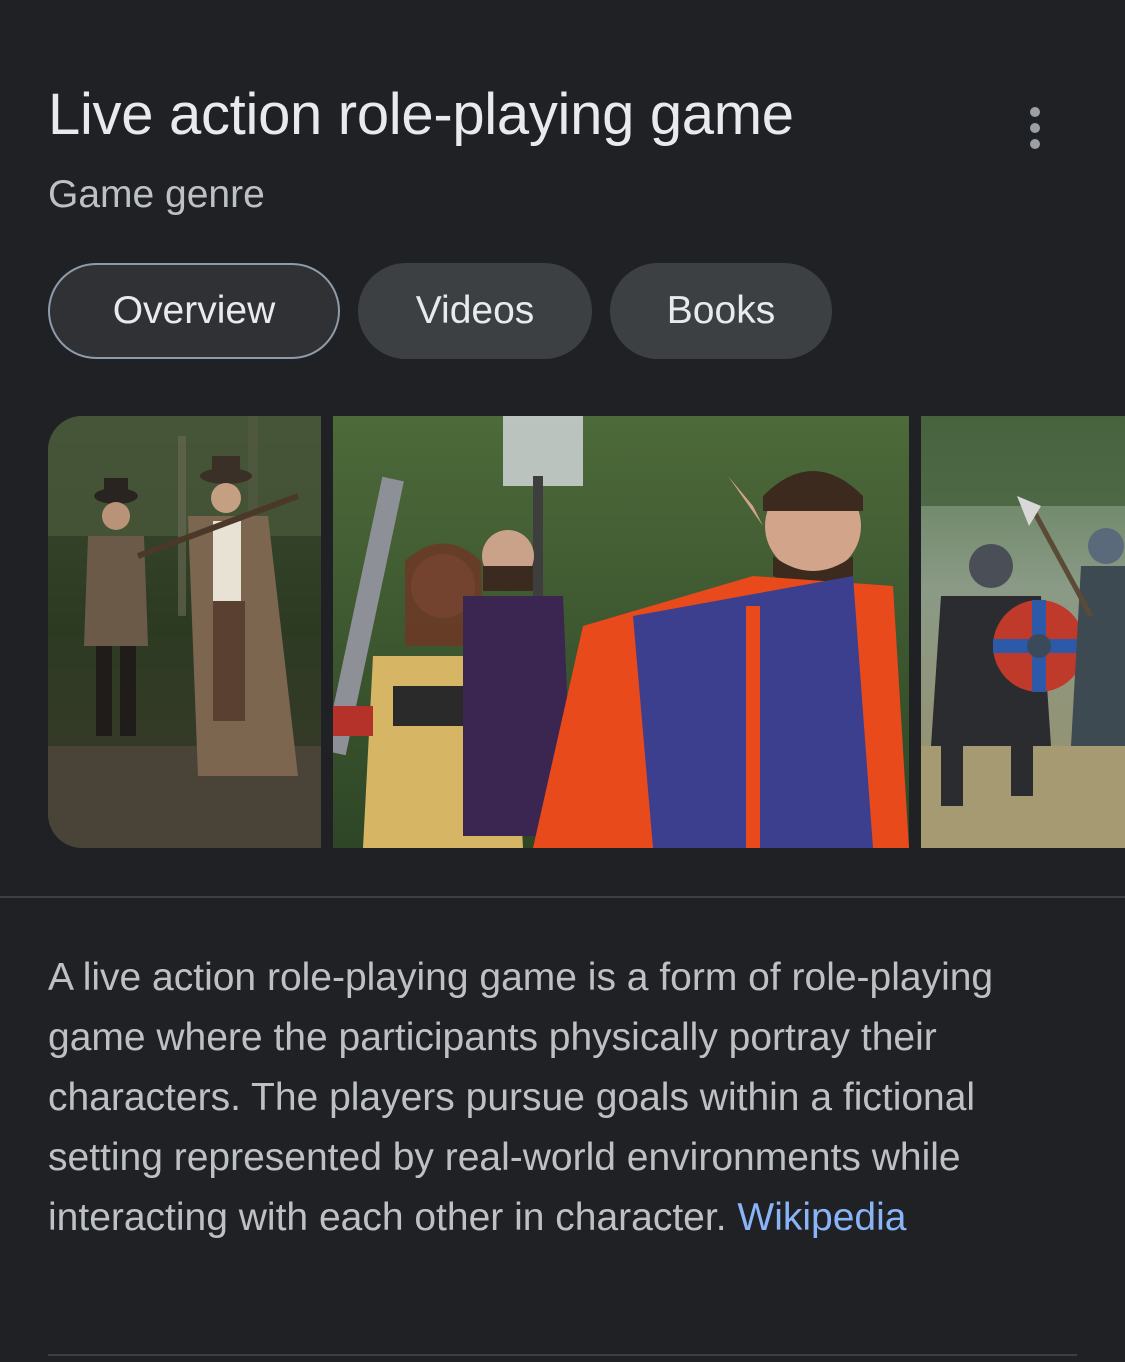 The width and height of the screenshot is (1125, 1362). I want to click on tab-videos: Videos, so click(475, 311).